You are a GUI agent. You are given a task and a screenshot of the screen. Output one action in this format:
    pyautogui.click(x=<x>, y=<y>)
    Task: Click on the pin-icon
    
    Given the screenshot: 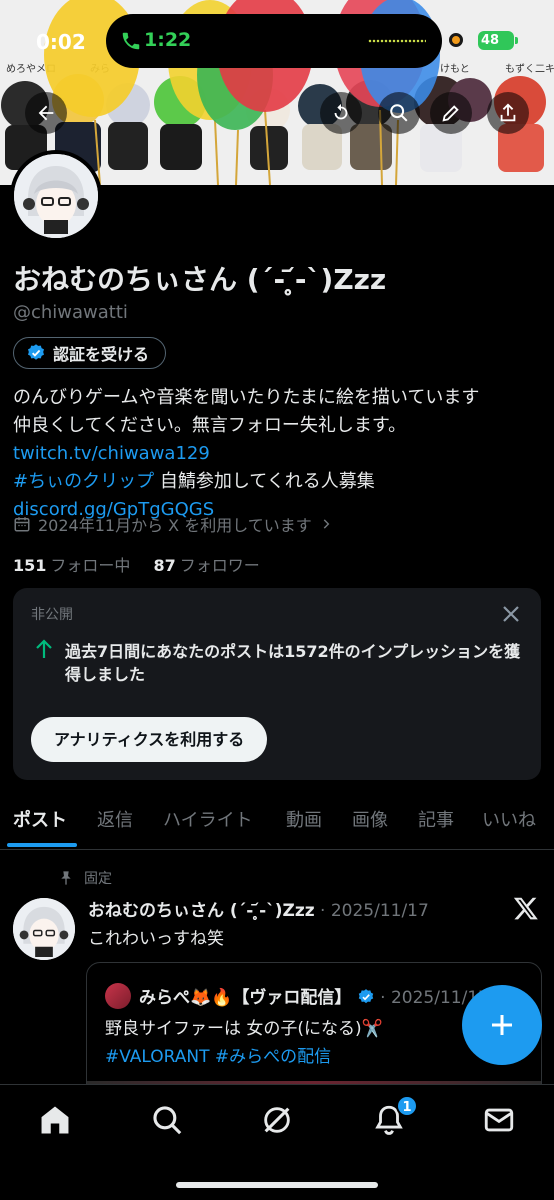 What is the action you would take?
    pyautogui.click(x=66, y=878)
    